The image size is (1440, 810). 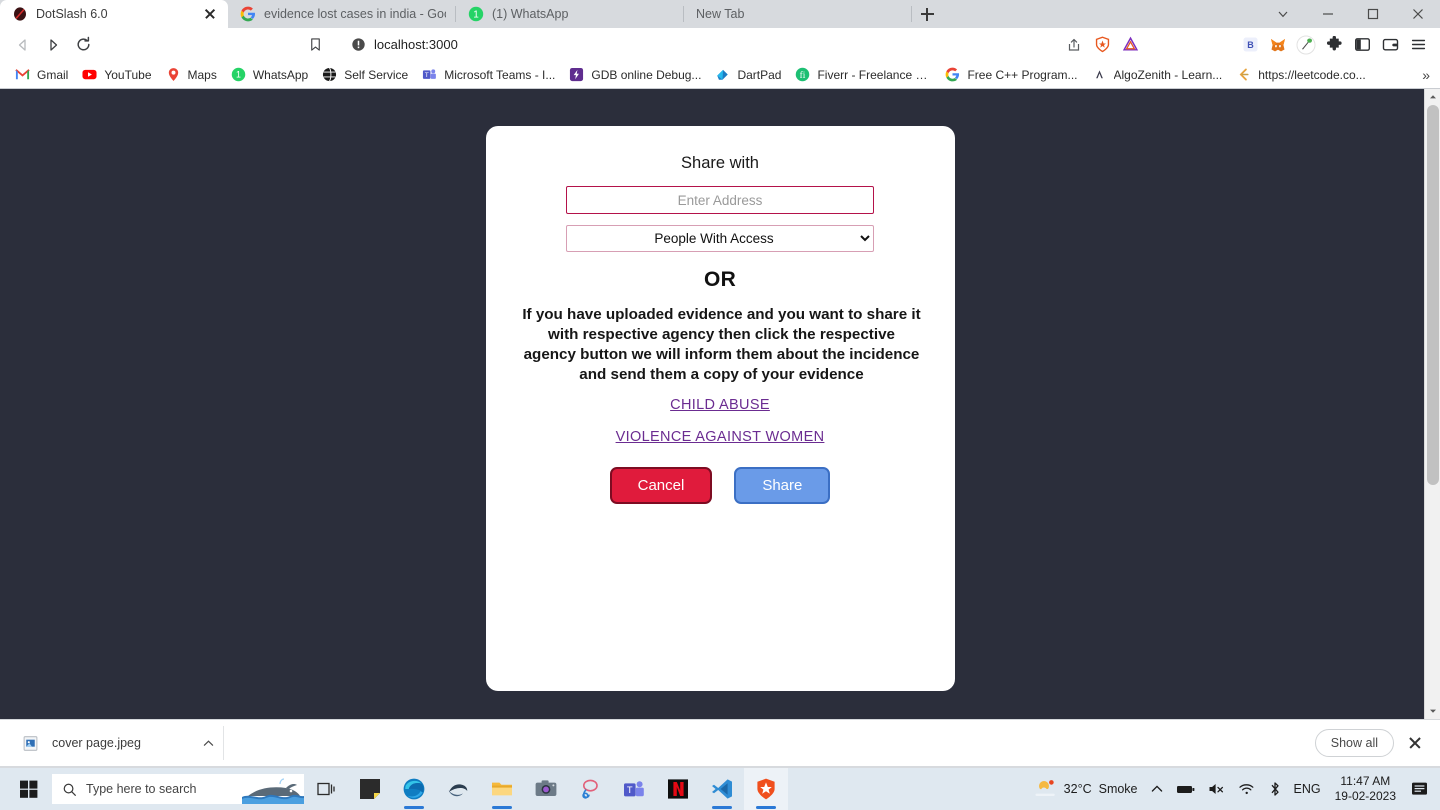 I want to click on tab-google-search: evidence lost cases in india - Google S, so click(x=342, y=14).